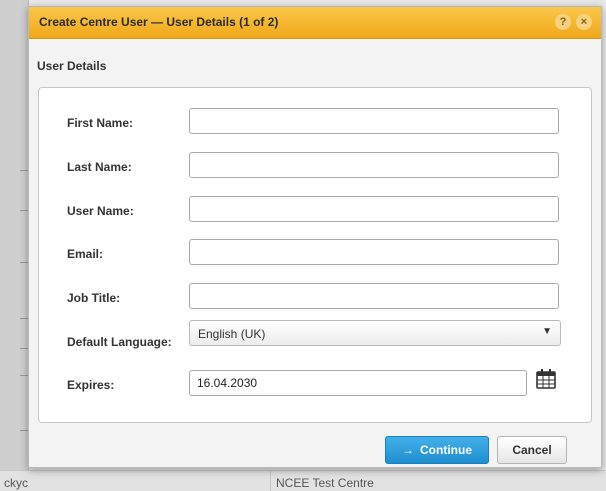 The height and width of the screenshot is (491, 606). What do you see at coordinates (85, 254) in the screenshot?
I see `email-label: Email:` at bounding box center [85, 254].